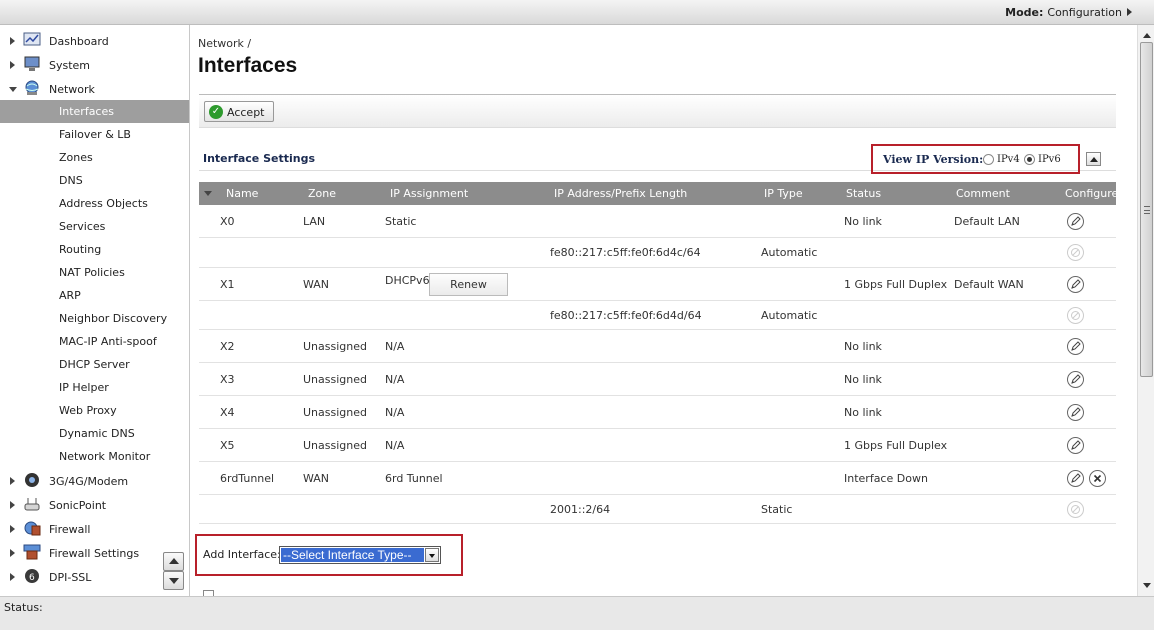  What do you see at coordinates (208, 193) in the screenshot?
I see `sort-desc-icon` at bounding box center [208, 193].